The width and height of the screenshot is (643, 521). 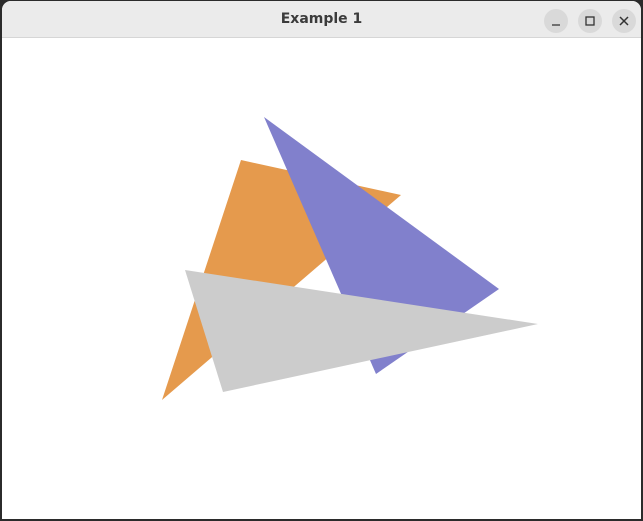 I want to click on maximize-icon, so click(x=590, y=21).